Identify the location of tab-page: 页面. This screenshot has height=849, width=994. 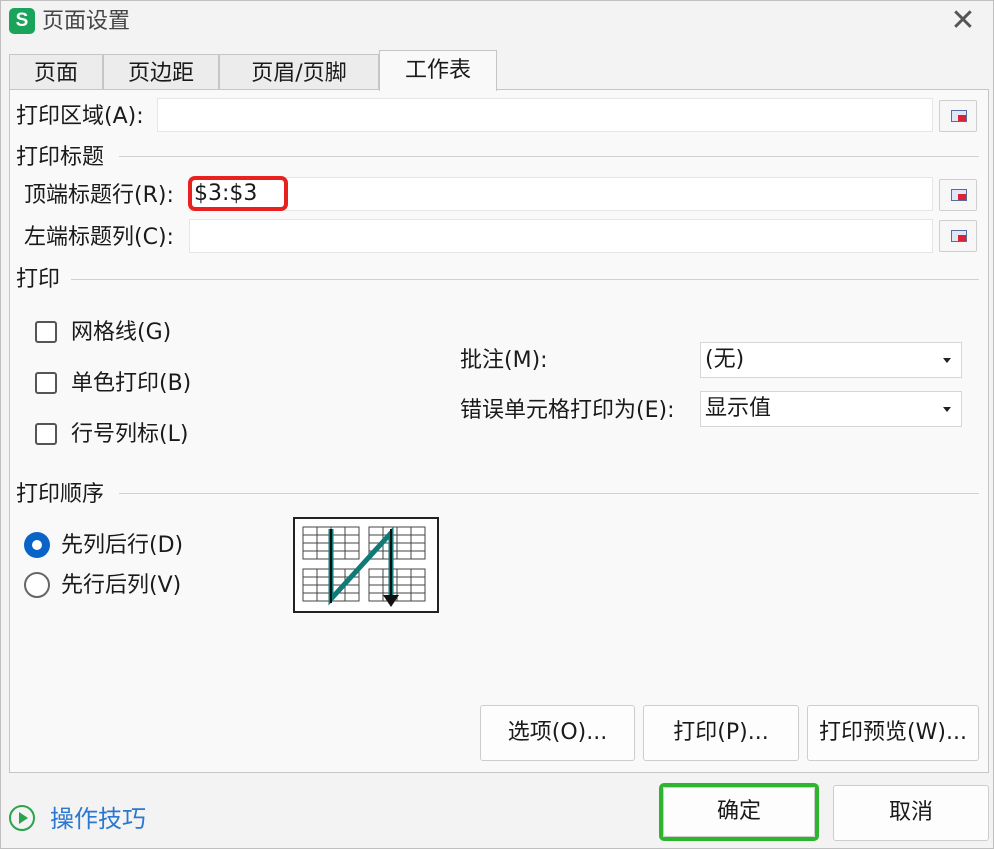
(56, 72).